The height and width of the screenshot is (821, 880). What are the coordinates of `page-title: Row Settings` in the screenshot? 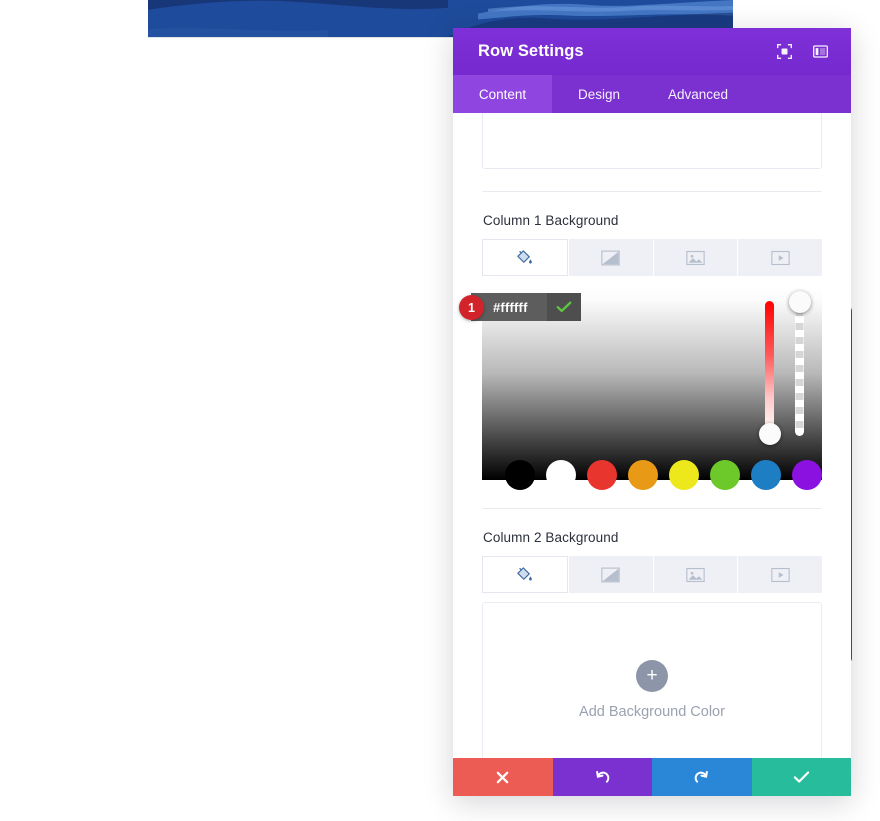 It's located at (531, 51).